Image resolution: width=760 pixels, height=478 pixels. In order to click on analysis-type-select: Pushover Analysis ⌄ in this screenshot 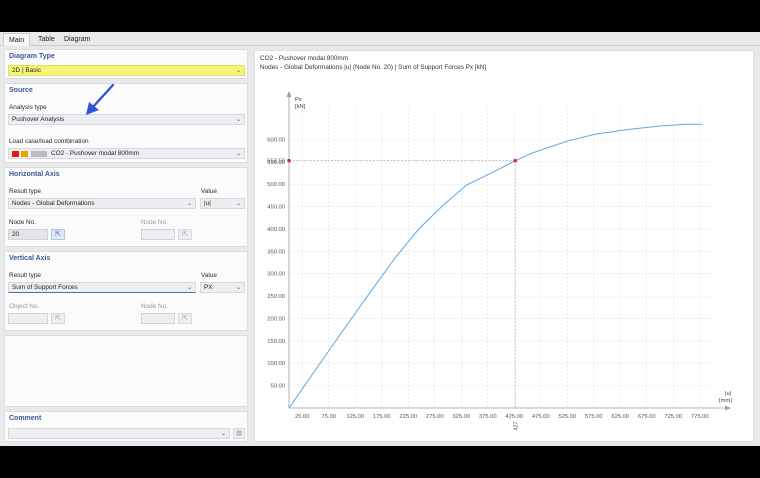, I will do `click(126, 119)`.